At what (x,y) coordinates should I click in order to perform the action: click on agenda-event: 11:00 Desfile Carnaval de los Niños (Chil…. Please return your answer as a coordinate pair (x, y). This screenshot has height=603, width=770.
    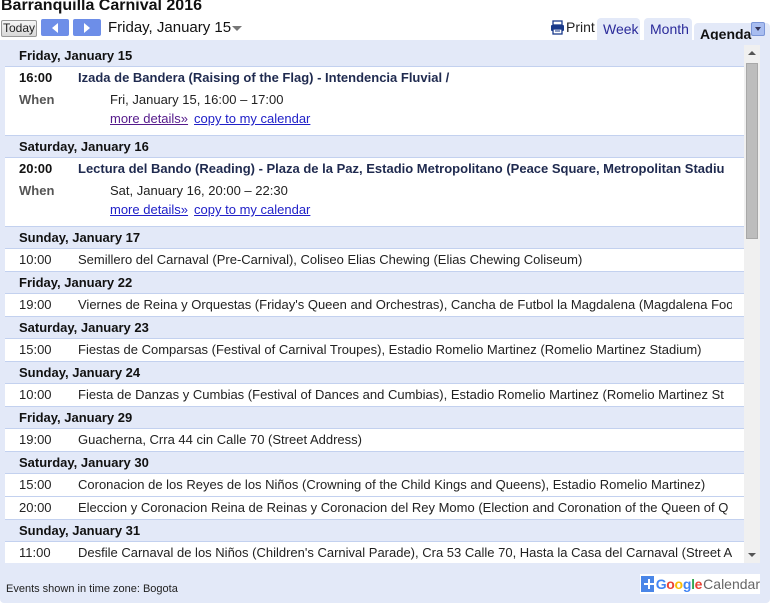
    Looking at the image, I should click on (374, 552).